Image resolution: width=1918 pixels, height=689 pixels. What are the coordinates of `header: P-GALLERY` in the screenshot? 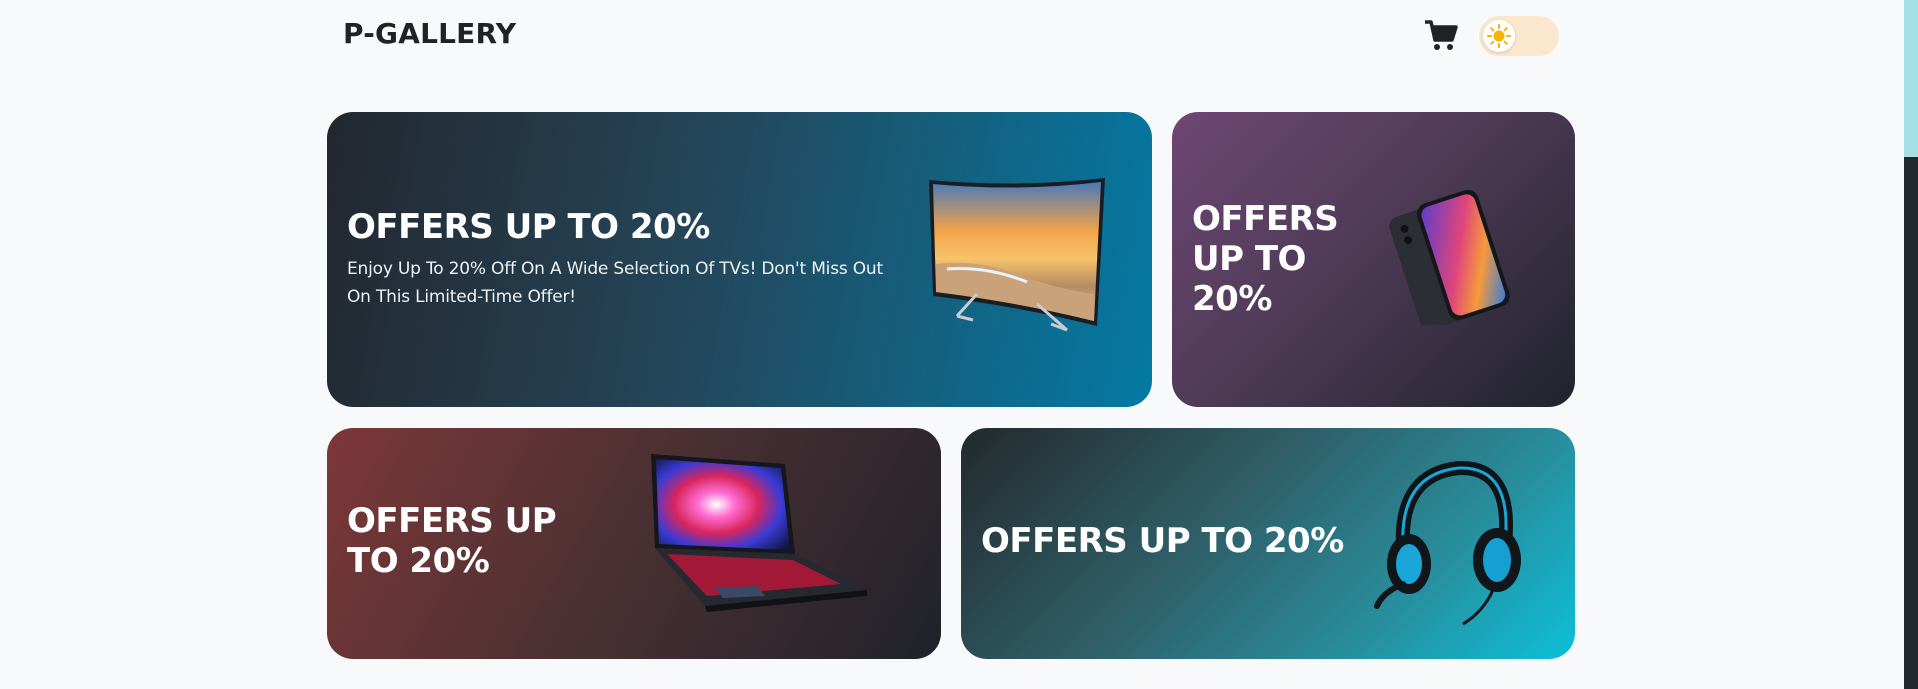 It's located at (951, 35).